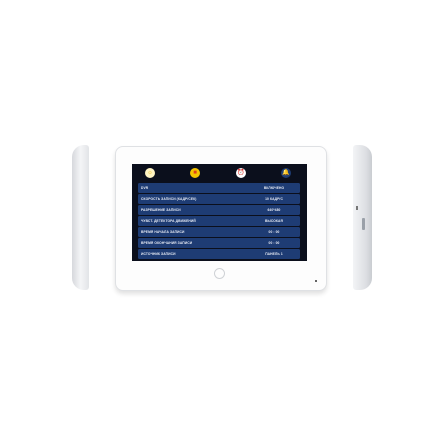 The width and height of the screenshot is (440, 440). I want to click on setting-row-end-time: ВРЕМЯ ОКОНЧАНИЯ ЗАПИСИ 00 : 00, so click(219, 243).